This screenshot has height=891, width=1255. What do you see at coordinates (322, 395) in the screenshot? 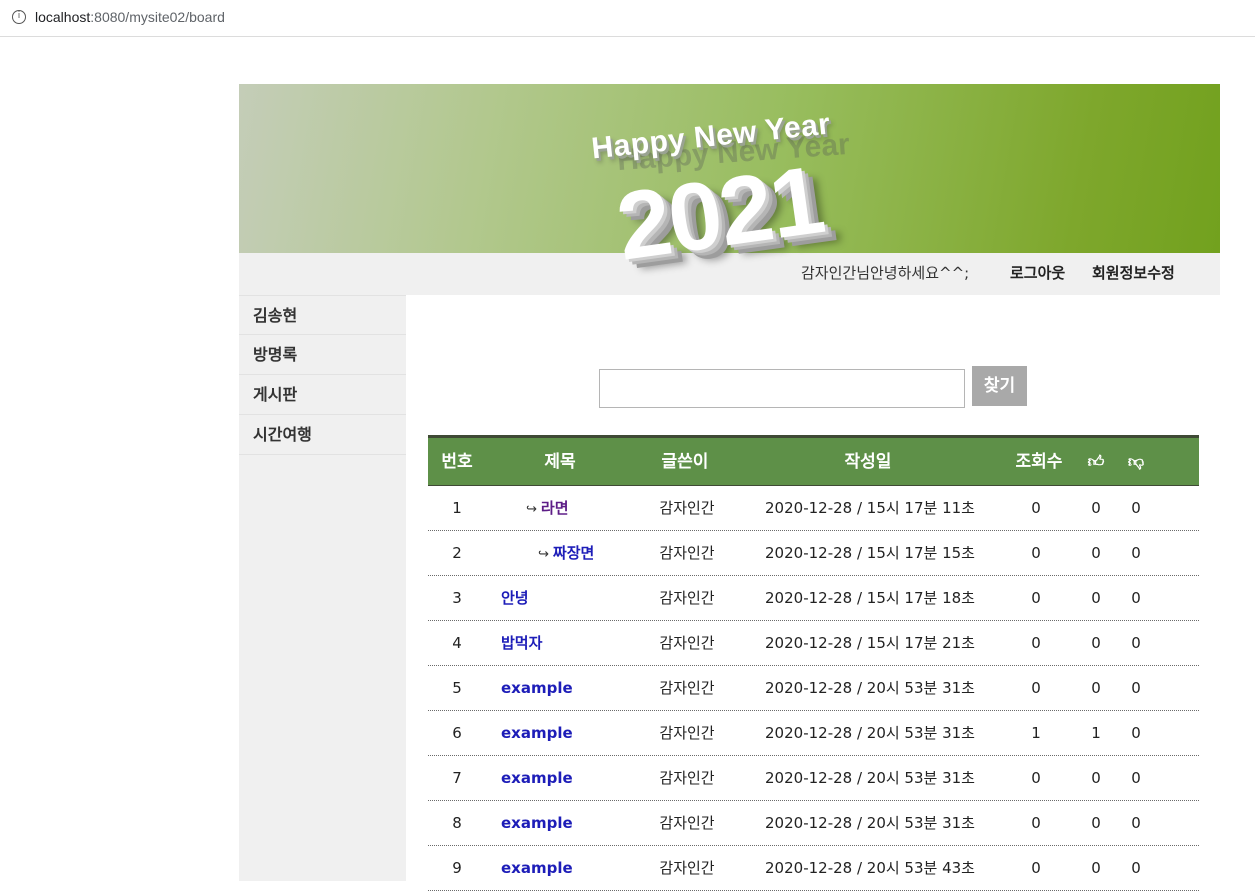
I see `sidebar-item-board: 게시판` at bounding box center [322, 395].